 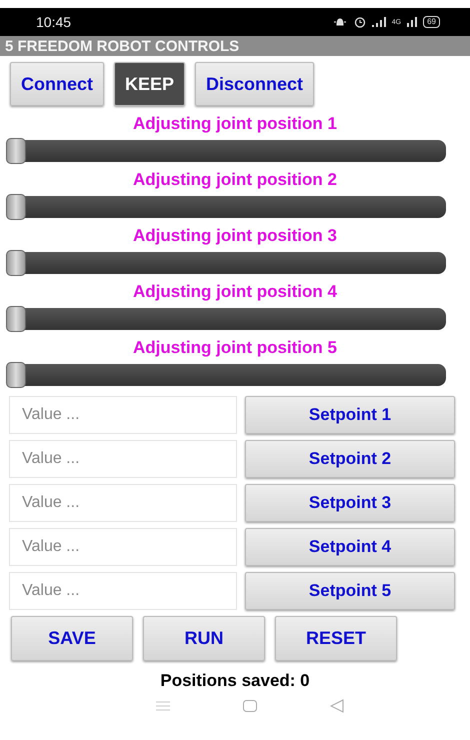 What do you see at coordinates (350, 415) in the screenshot?
I see `setpoint-button: Setpoint 1` at bounding box center [350, 415].